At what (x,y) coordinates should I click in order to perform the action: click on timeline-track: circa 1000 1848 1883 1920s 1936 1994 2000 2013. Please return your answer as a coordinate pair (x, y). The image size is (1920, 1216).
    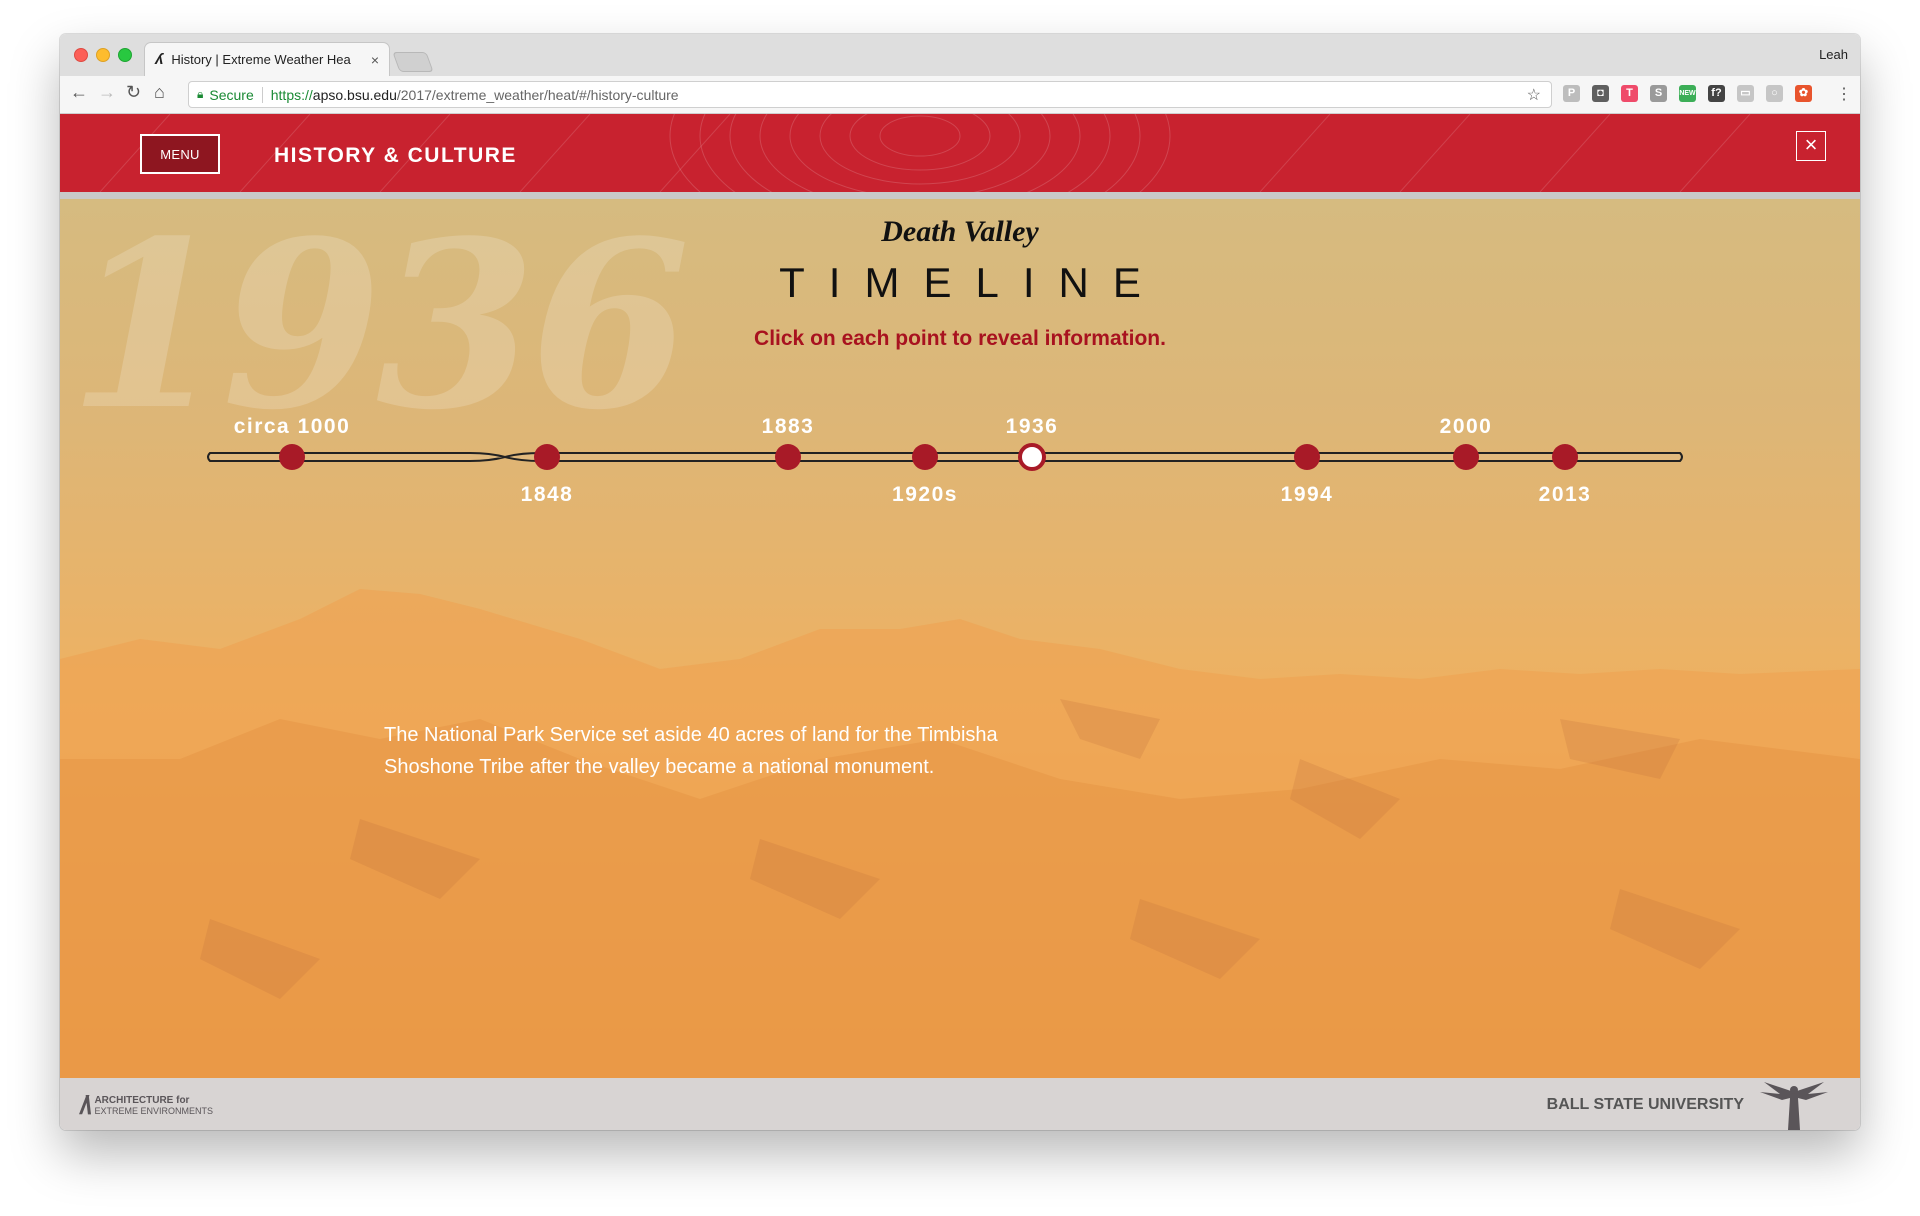
    Looking at the image, I should click on (945, 460).